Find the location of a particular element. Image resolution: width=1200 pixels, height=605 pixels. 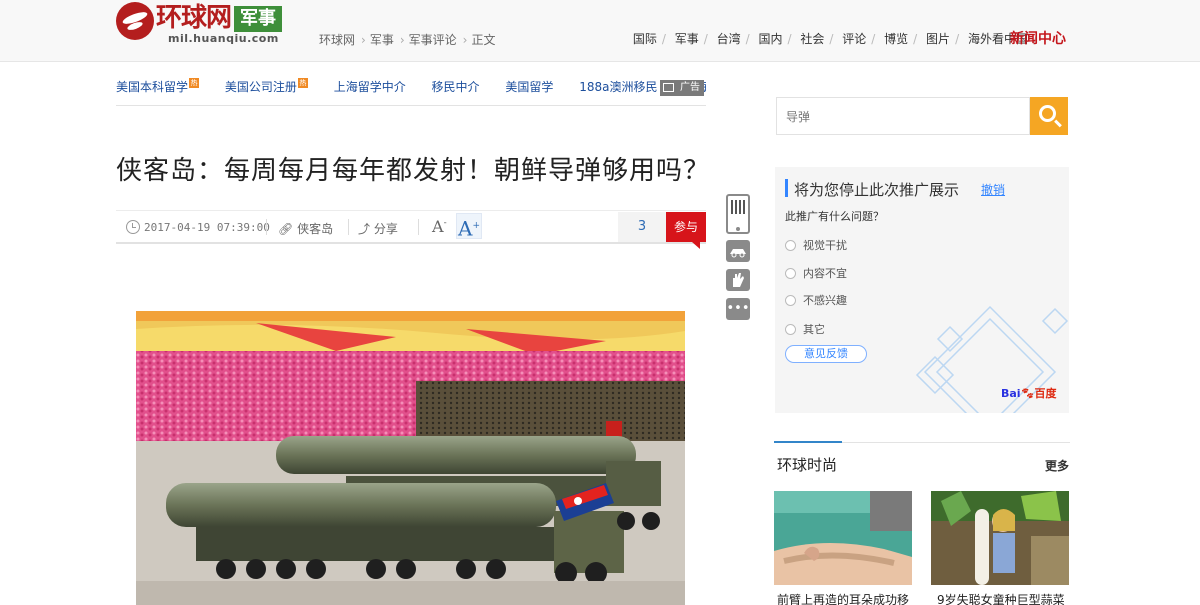

search-box is located at coordinates (922, 116).